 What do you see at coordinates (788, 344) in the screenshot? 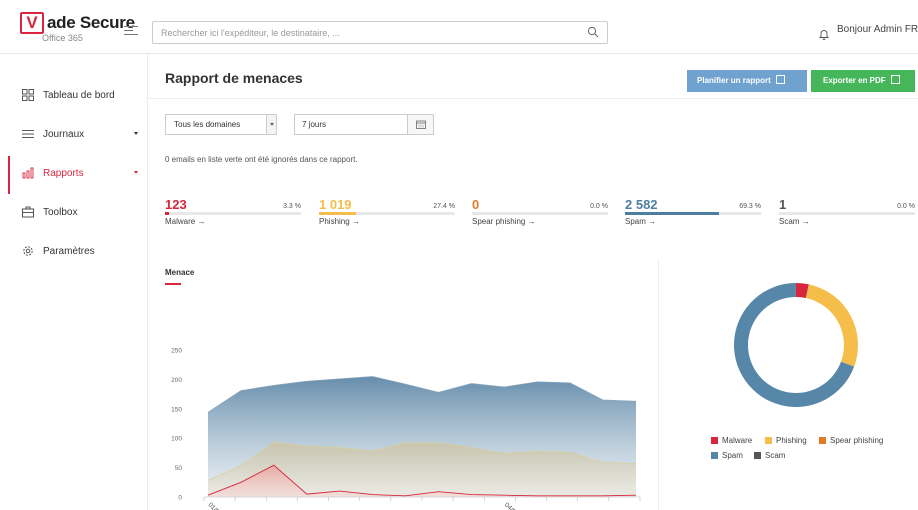
I see `threat-donut-chart` at bounding box center [788, 344].